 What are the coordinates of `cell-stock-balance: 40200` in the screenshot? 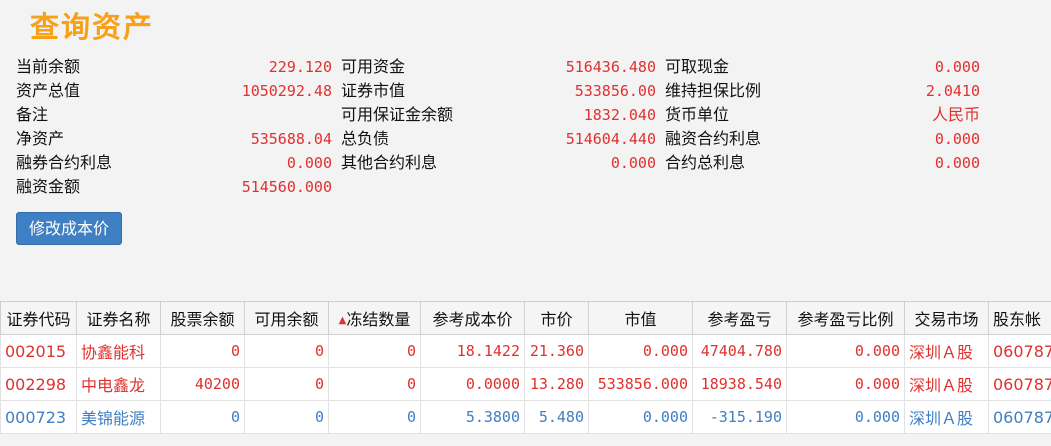 It's located at (202, 384).